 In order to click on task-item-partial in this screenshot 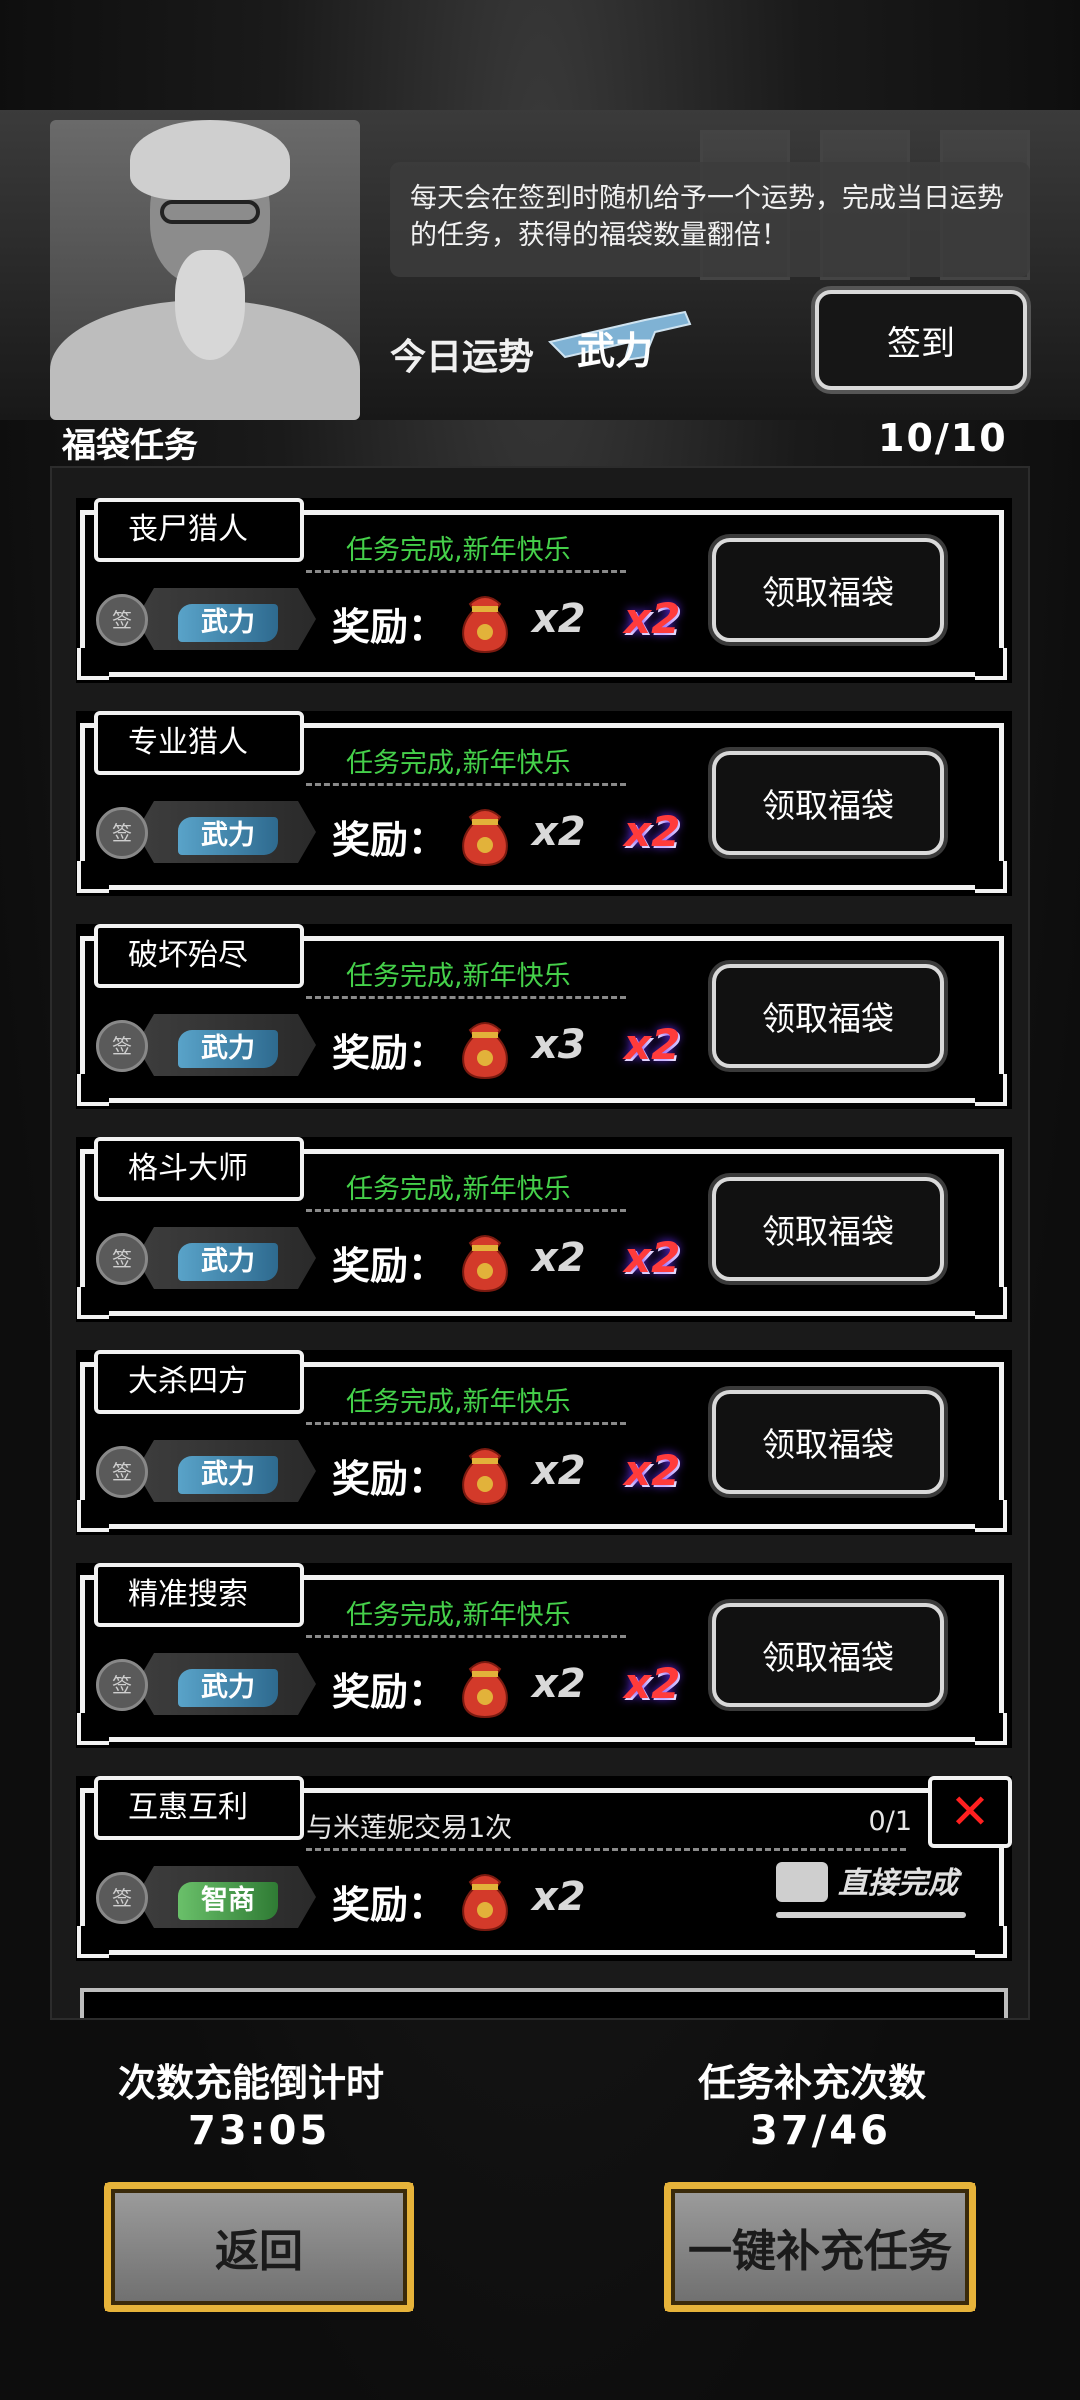, I will do `click(544, 2003)`.